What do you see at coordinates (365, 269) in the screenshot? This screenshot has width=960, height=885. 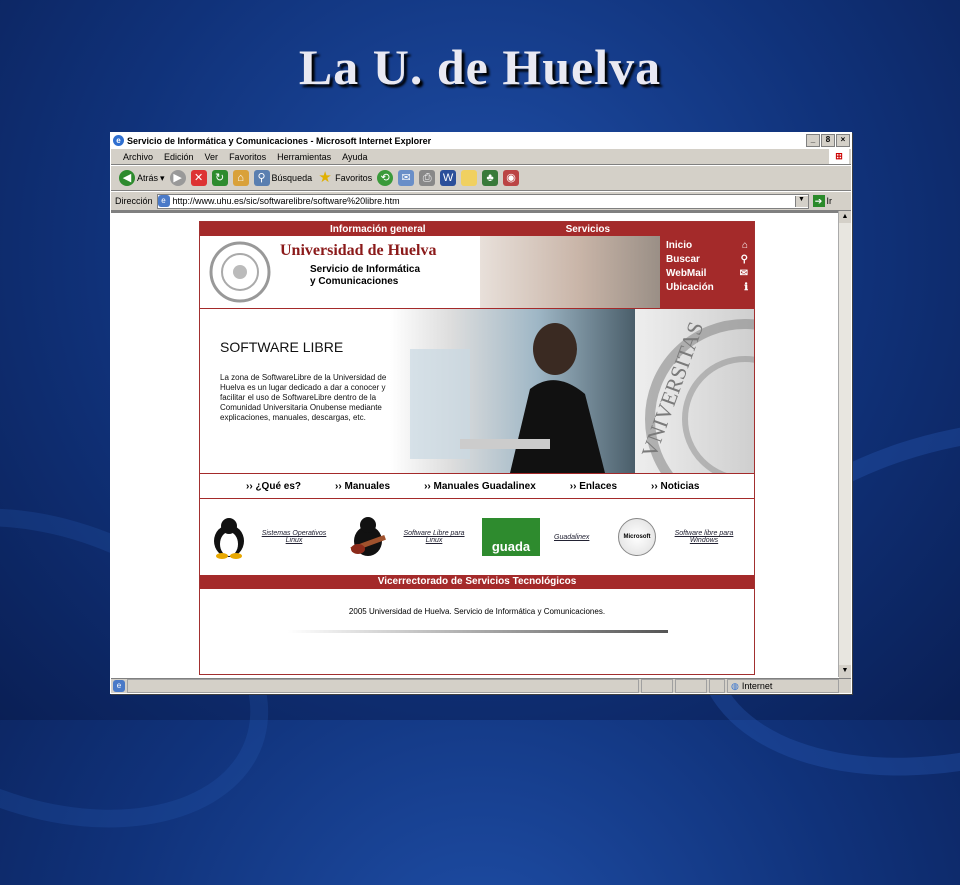 I see `service-name-line1: Servicio de Informática` at bounding box center [365, 269].